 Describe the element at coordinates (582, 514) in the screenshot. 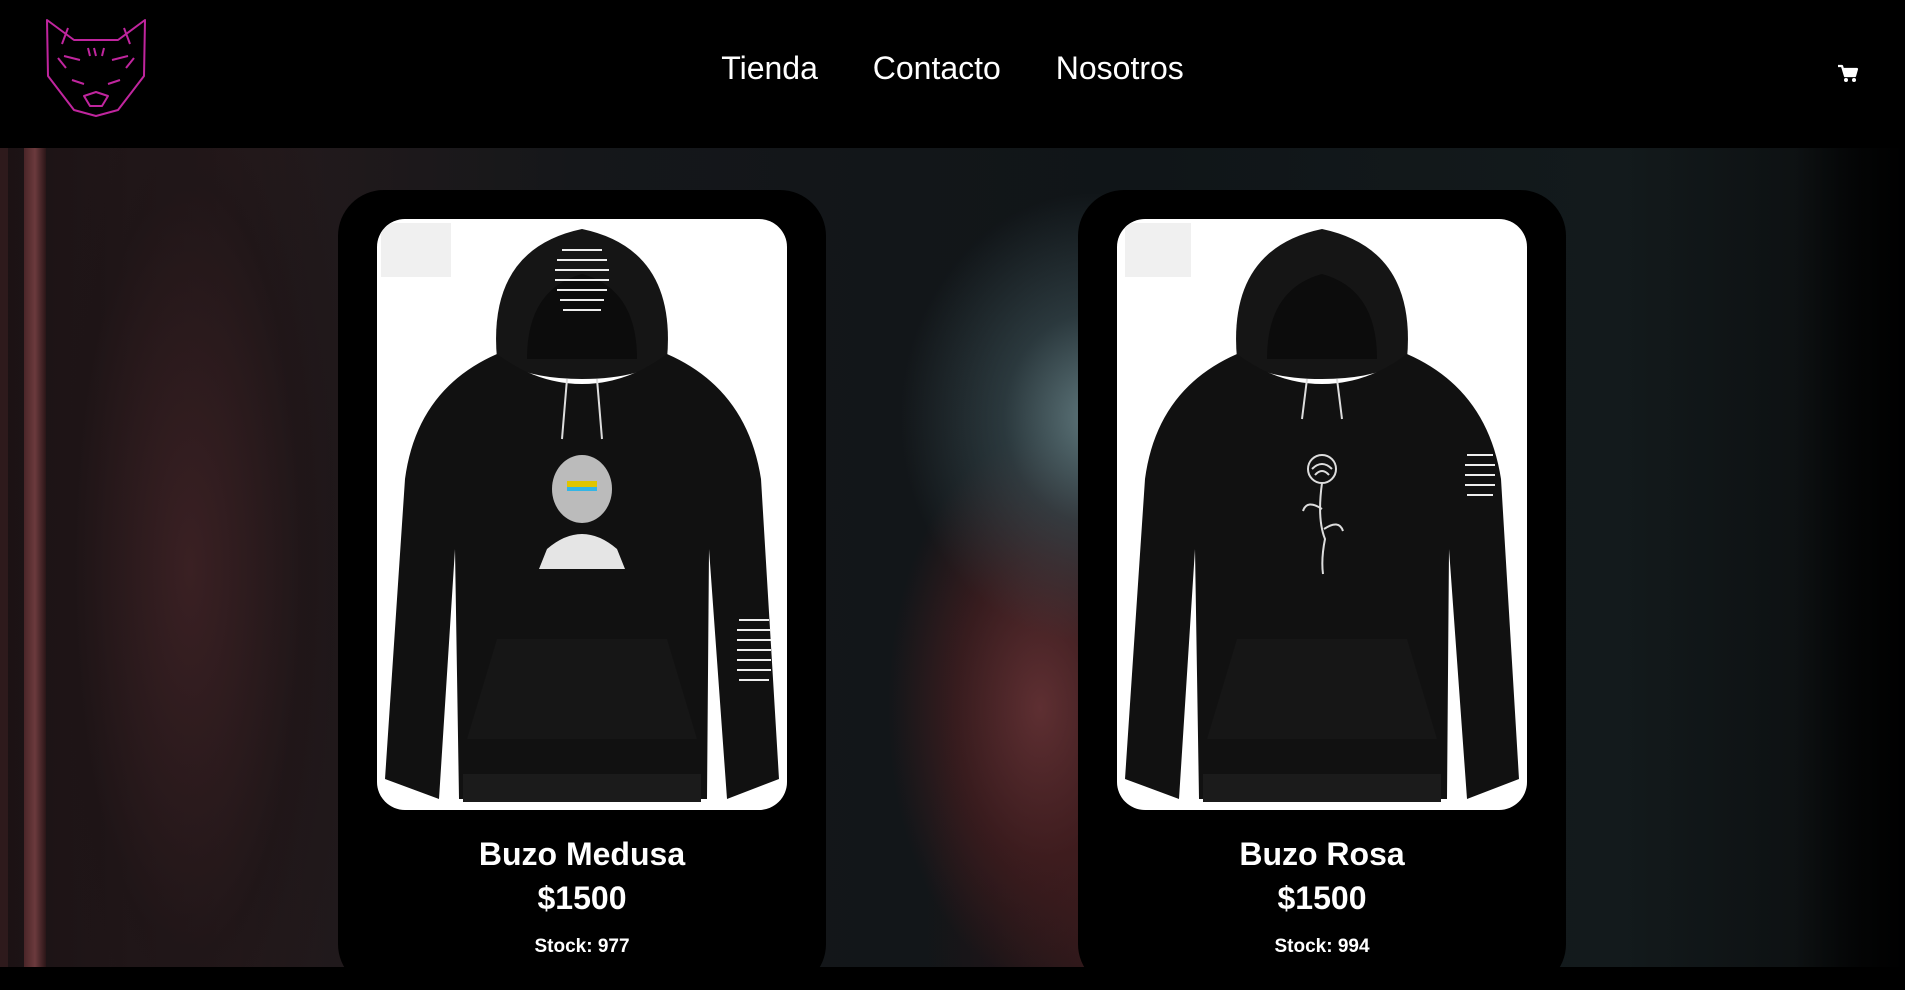

I see `hoodie-medusa-image` at that location.